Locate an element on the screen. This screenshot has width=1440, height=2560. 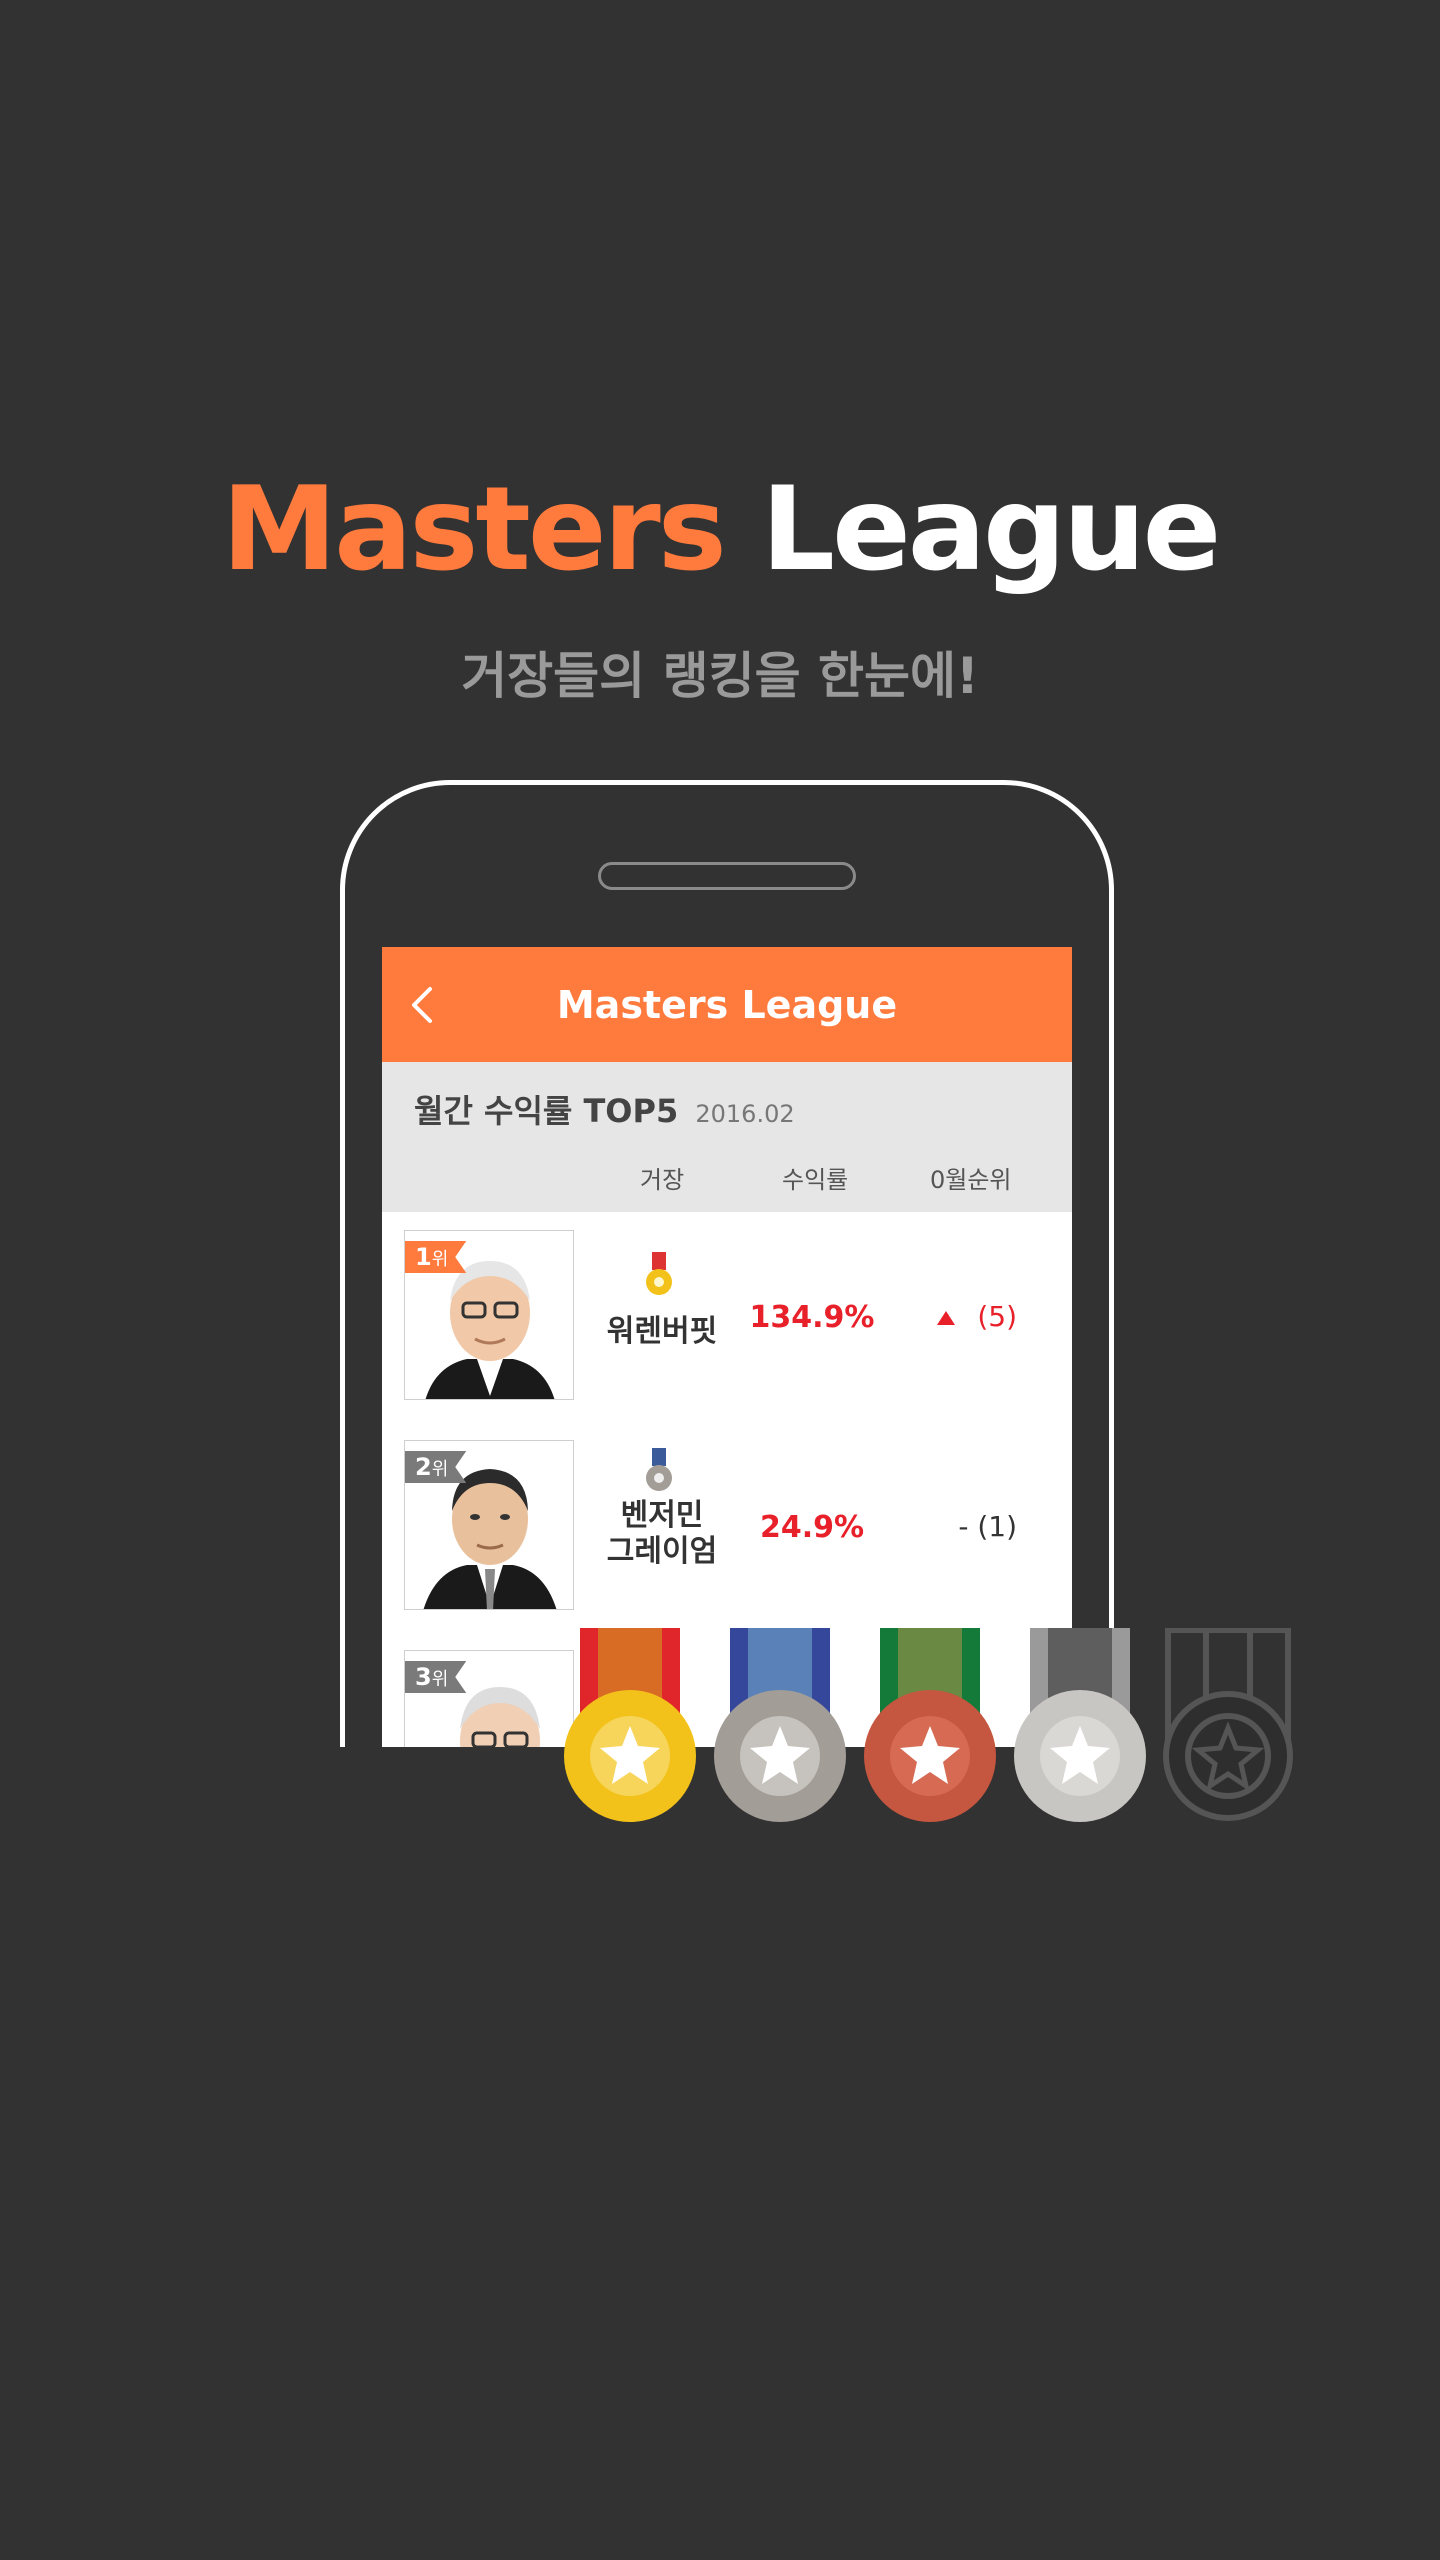
master-portrait: 2위 is located at coordinates (489, 1525).